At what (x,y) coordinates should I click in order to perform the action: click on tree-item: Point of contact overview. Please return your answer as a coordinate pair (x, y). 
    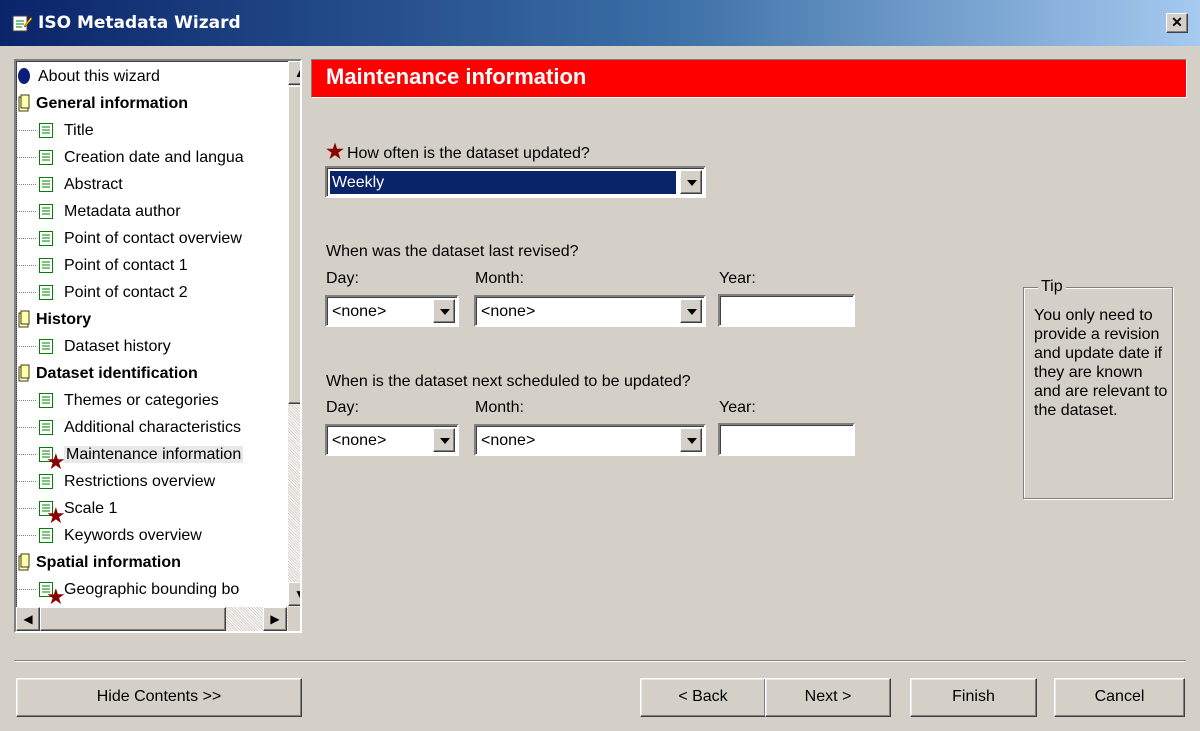
    Looking at the image, I should click on (140, 238).